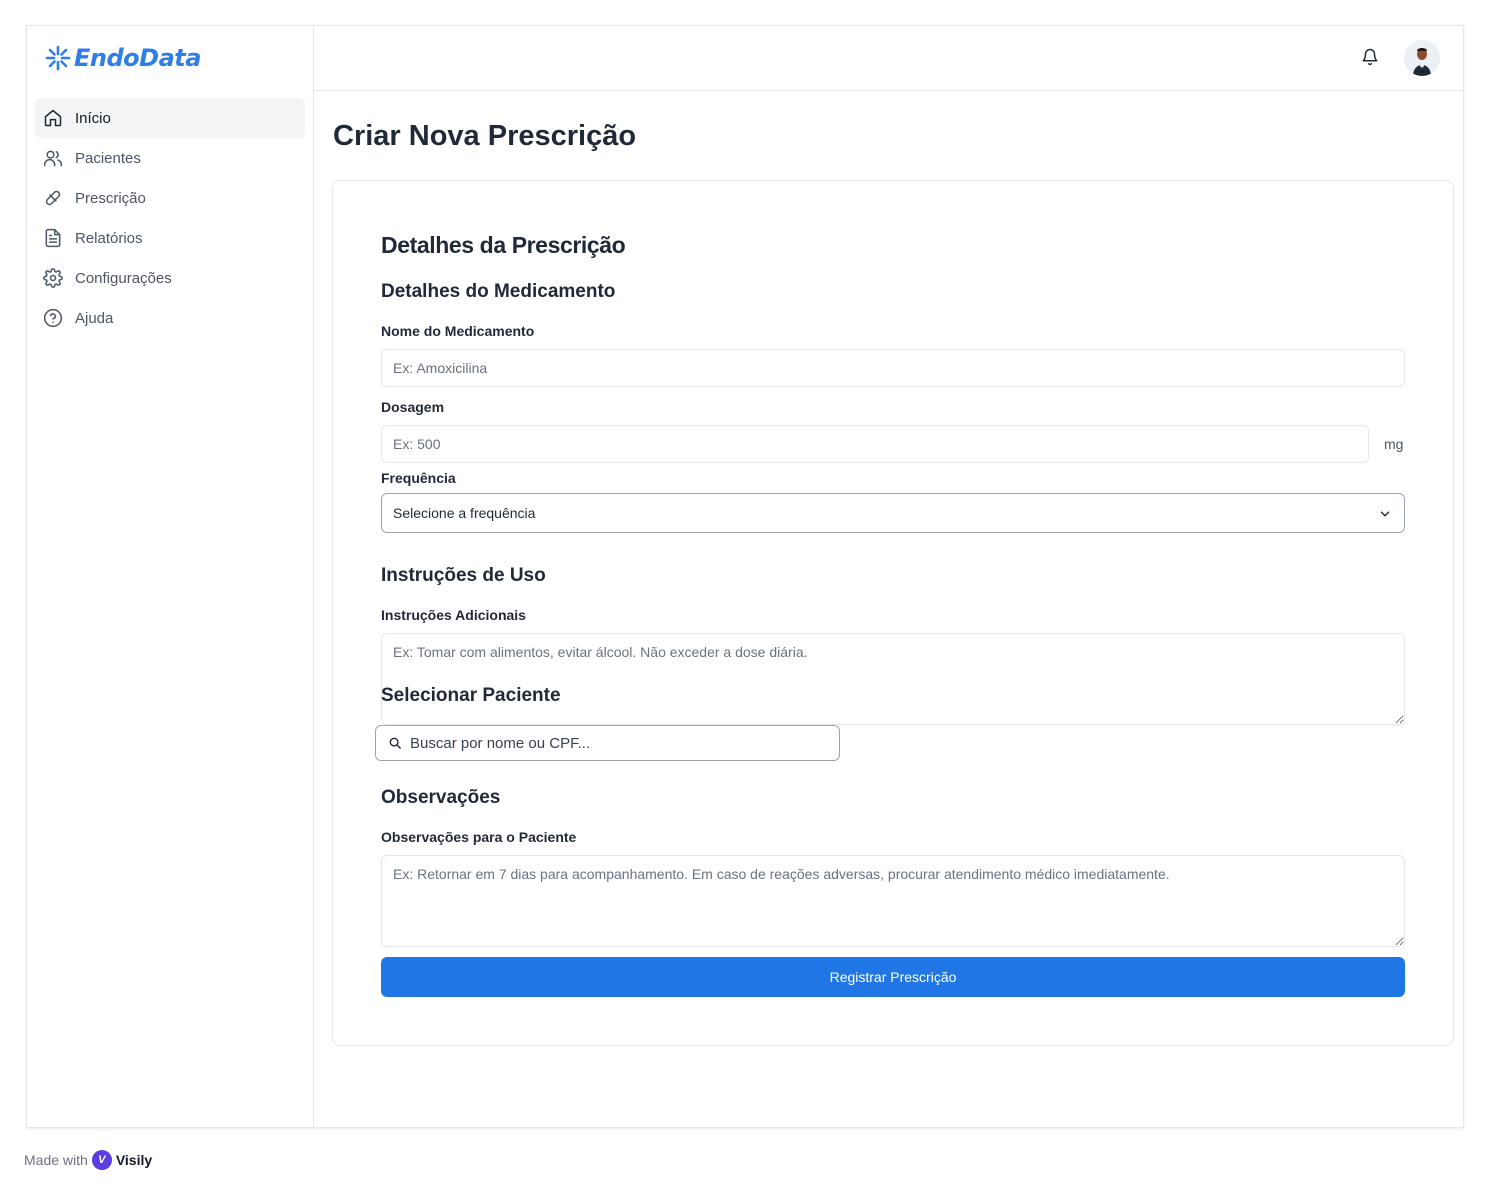  I want to click on sidebar-item-relatorios: Relatórios, so click(170, 238).